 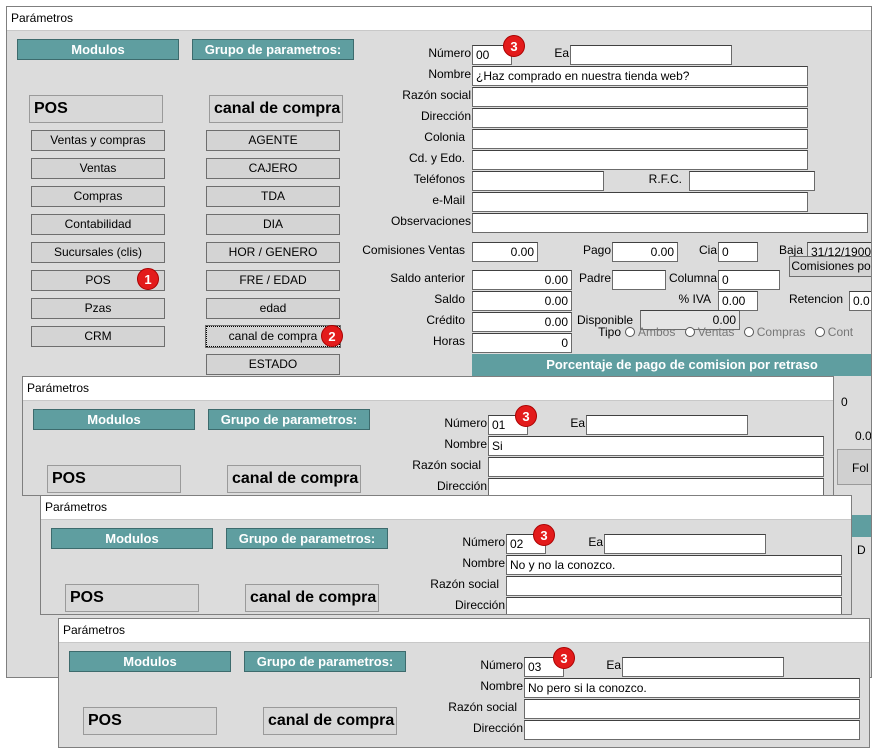 I want to click on observaciones-label: Observaciones, so click(x=430, y=221).